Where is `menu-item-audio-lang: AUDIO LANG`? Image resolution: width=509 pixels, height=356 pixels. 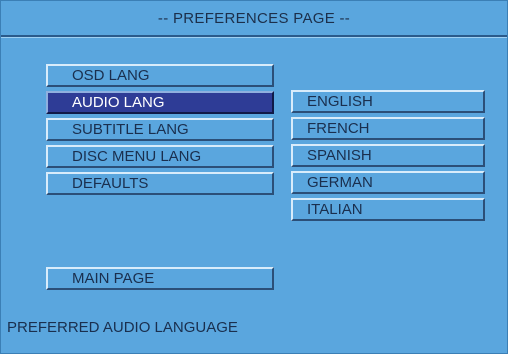 menu-item-audio-lang: AUDIO LANG is located at coordinates (160, 102).